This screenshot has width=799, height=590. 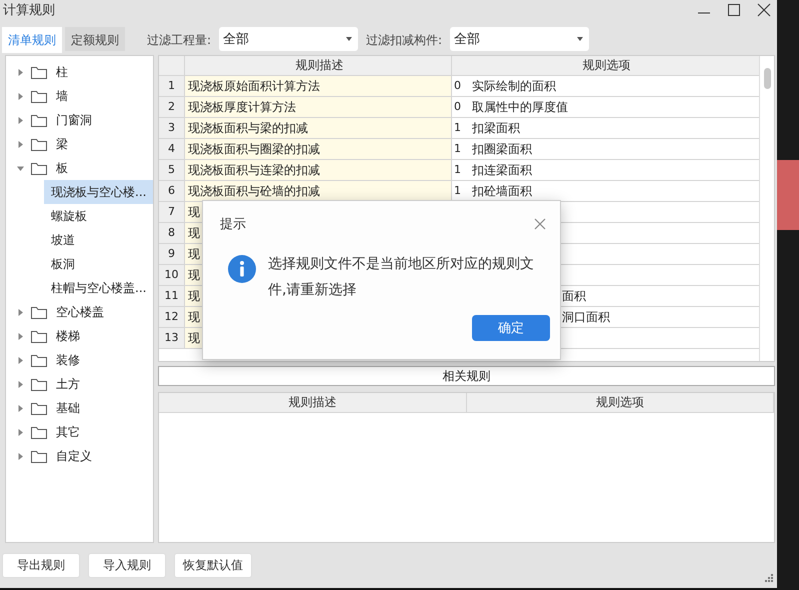 I want to click on tree-item: 板洞, so click(x=98, y=264).